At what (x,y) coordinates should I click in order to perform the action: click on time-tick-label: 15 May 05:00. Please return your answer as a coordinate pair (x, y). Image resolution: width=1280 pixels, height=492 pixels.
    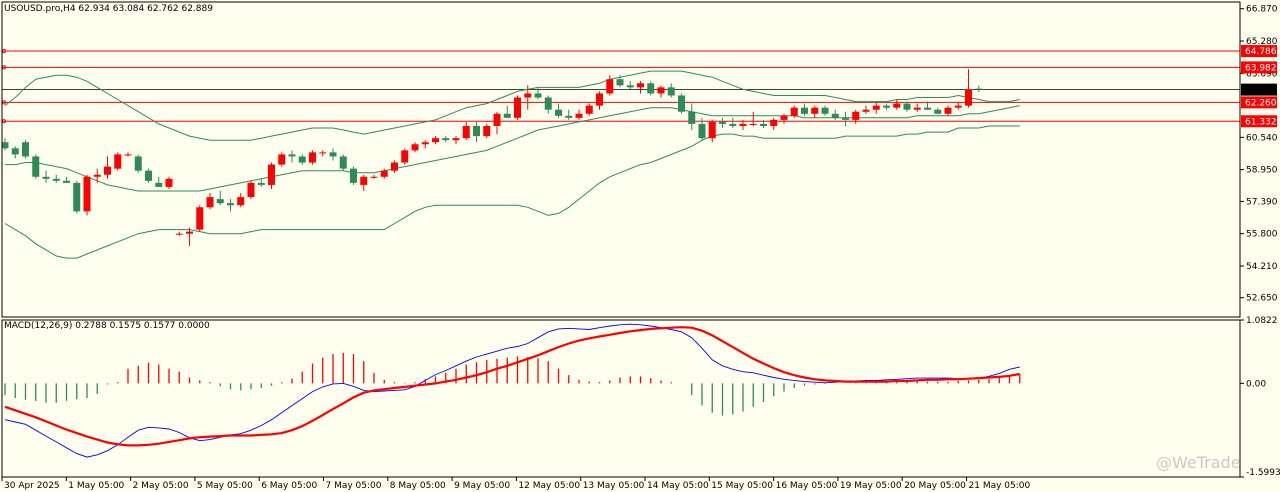
    Looking at the image, I should click on (742, 486).